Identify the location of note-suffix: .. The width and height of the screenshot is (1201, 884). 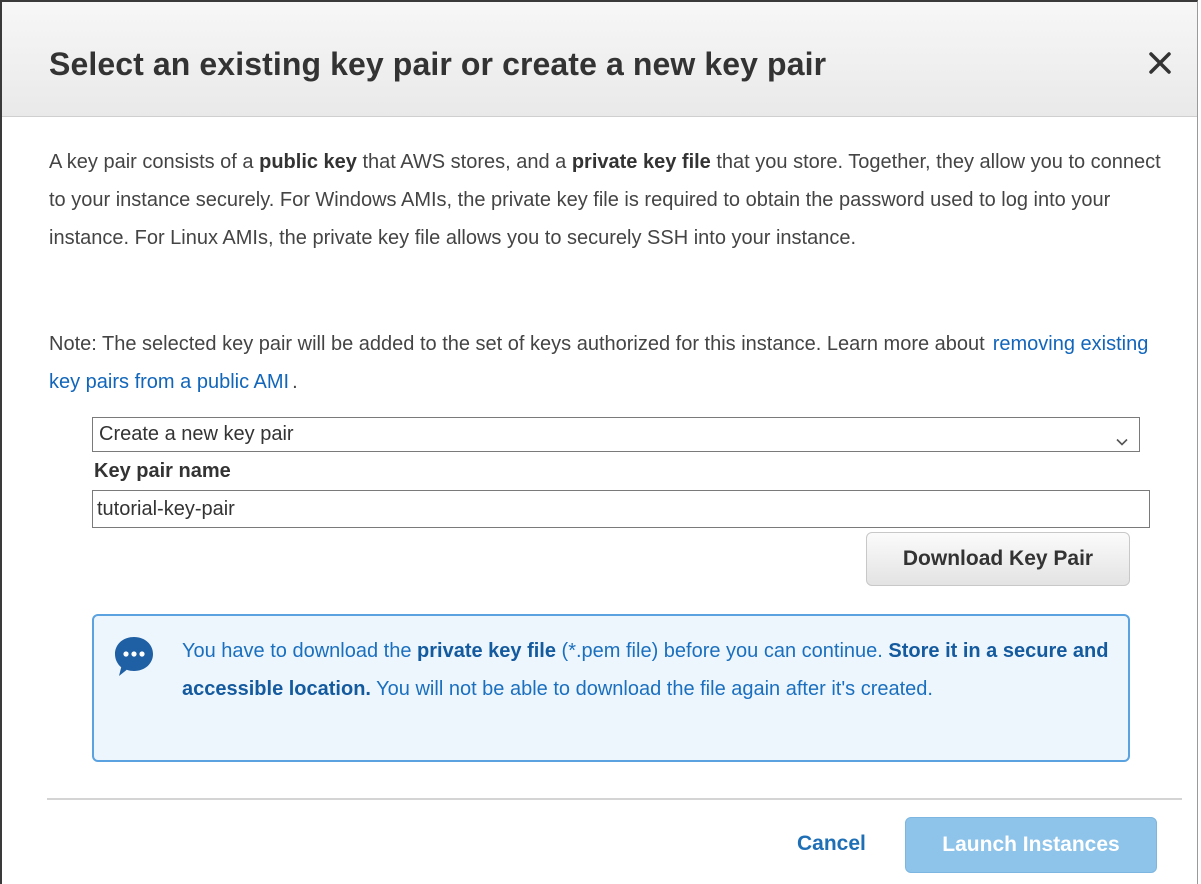
(295, 382).